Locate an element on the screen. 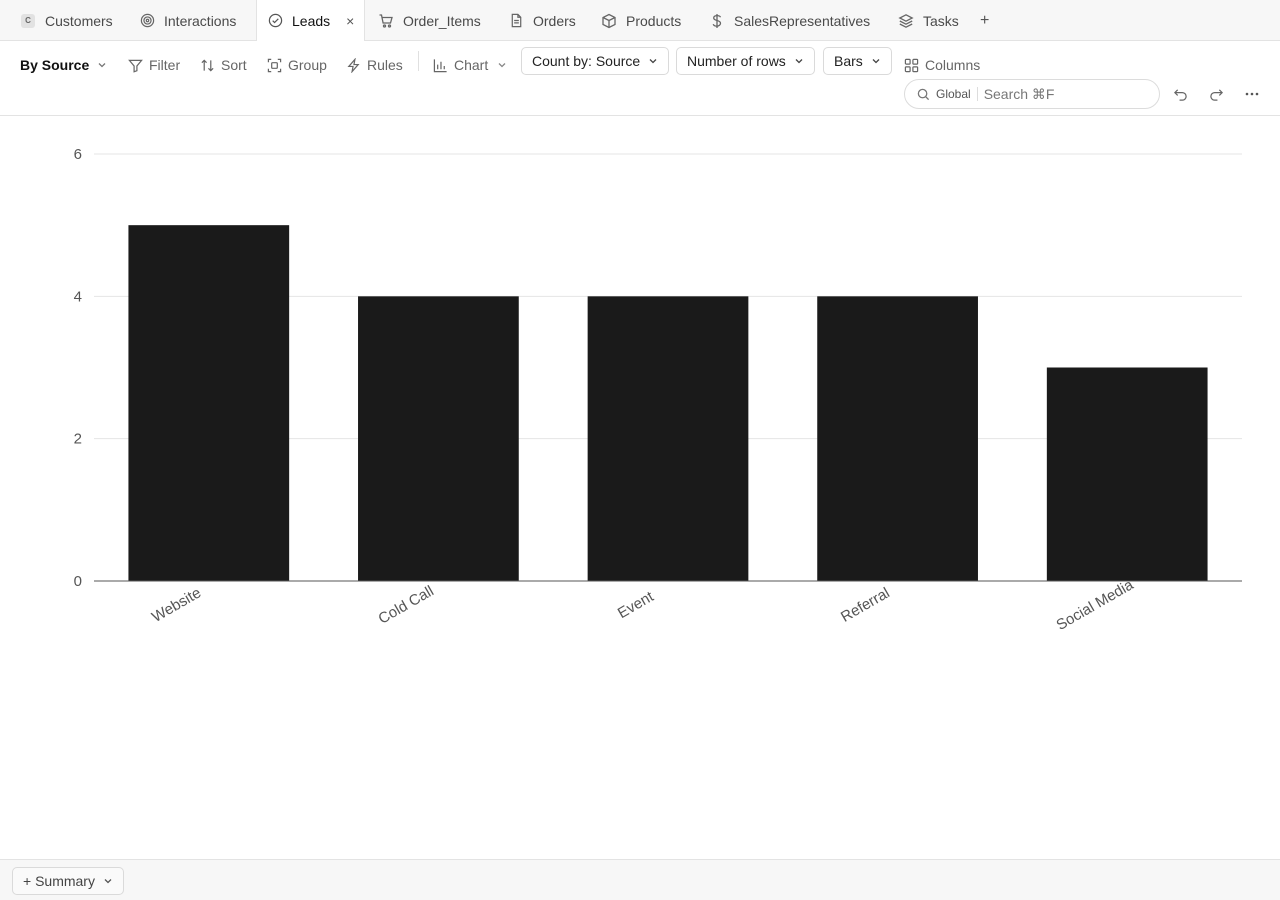  tab-leads: Leads × is located at coordinates (311, 20).